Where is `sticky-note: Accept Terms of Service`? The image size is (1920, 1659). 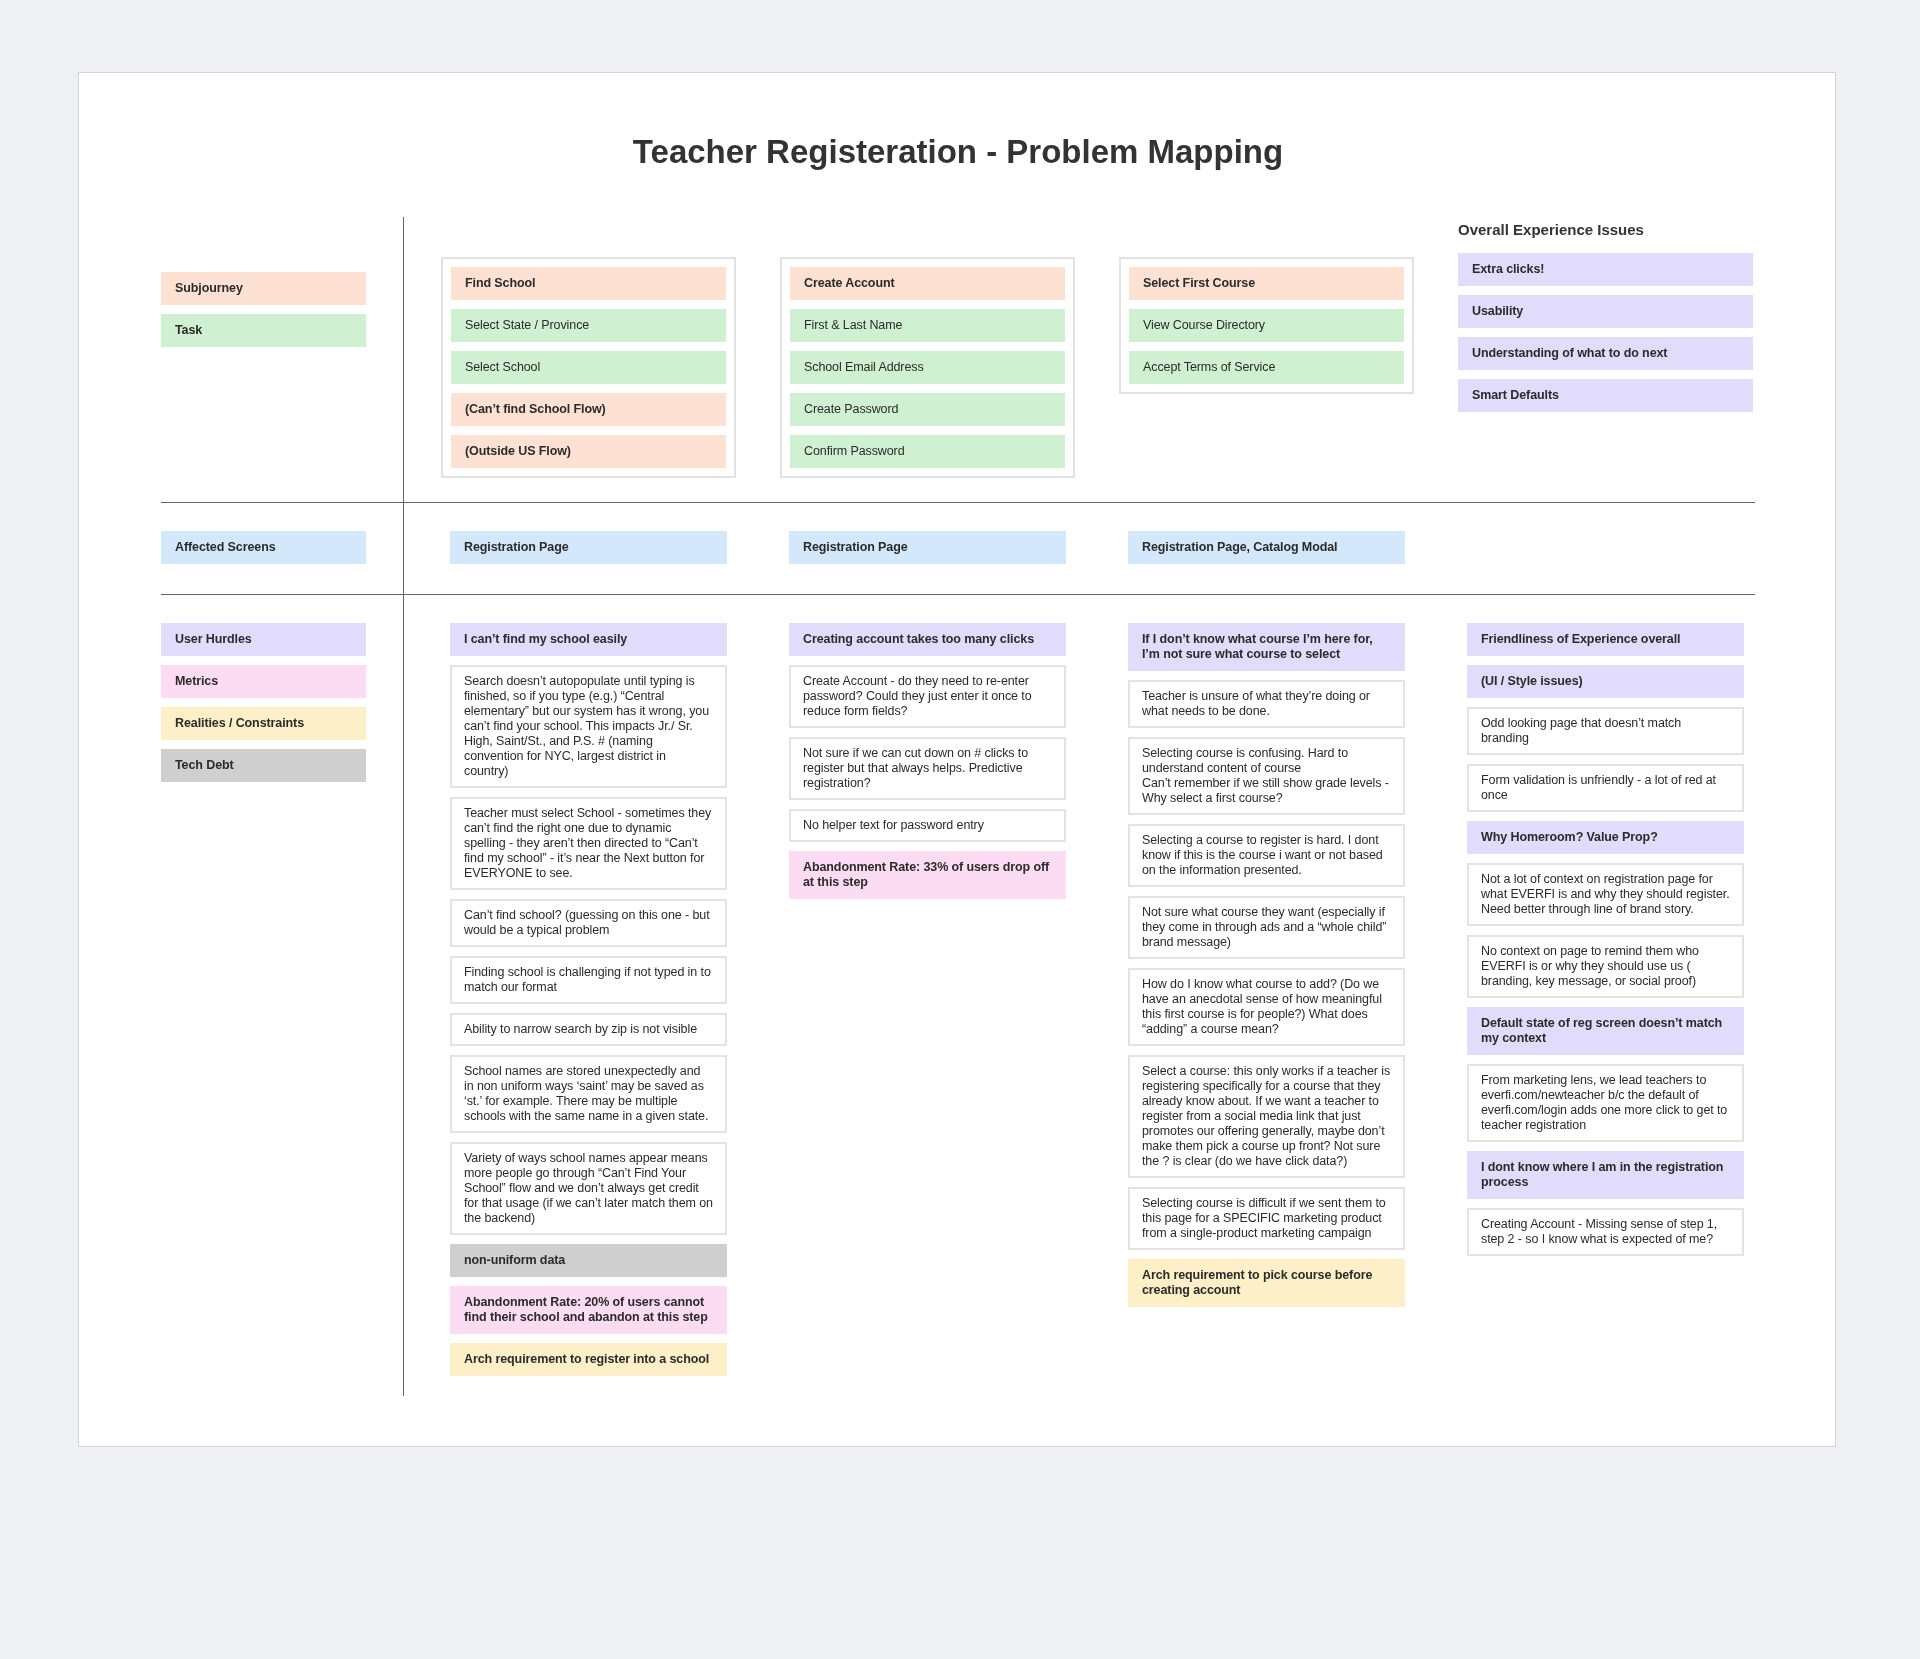
sticky-note: Accept Terms of Service is located at coordinates (1266, 367).